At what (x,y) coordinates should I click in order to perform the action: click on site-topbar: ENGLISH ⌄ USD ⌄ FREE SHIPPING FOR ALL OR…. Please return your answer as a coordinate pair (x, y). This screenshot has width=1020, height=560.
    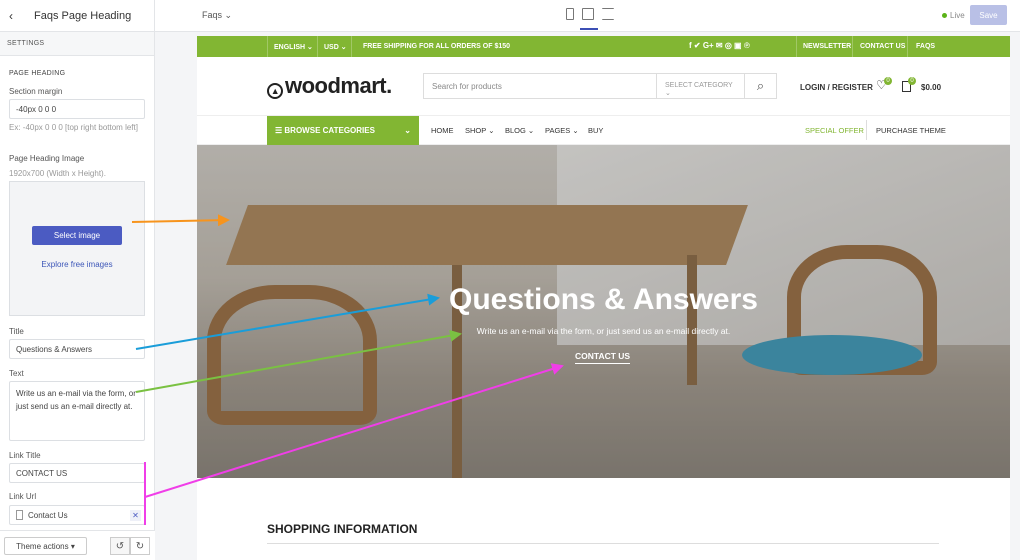
    Looking at the image, I should click on (603, 46).